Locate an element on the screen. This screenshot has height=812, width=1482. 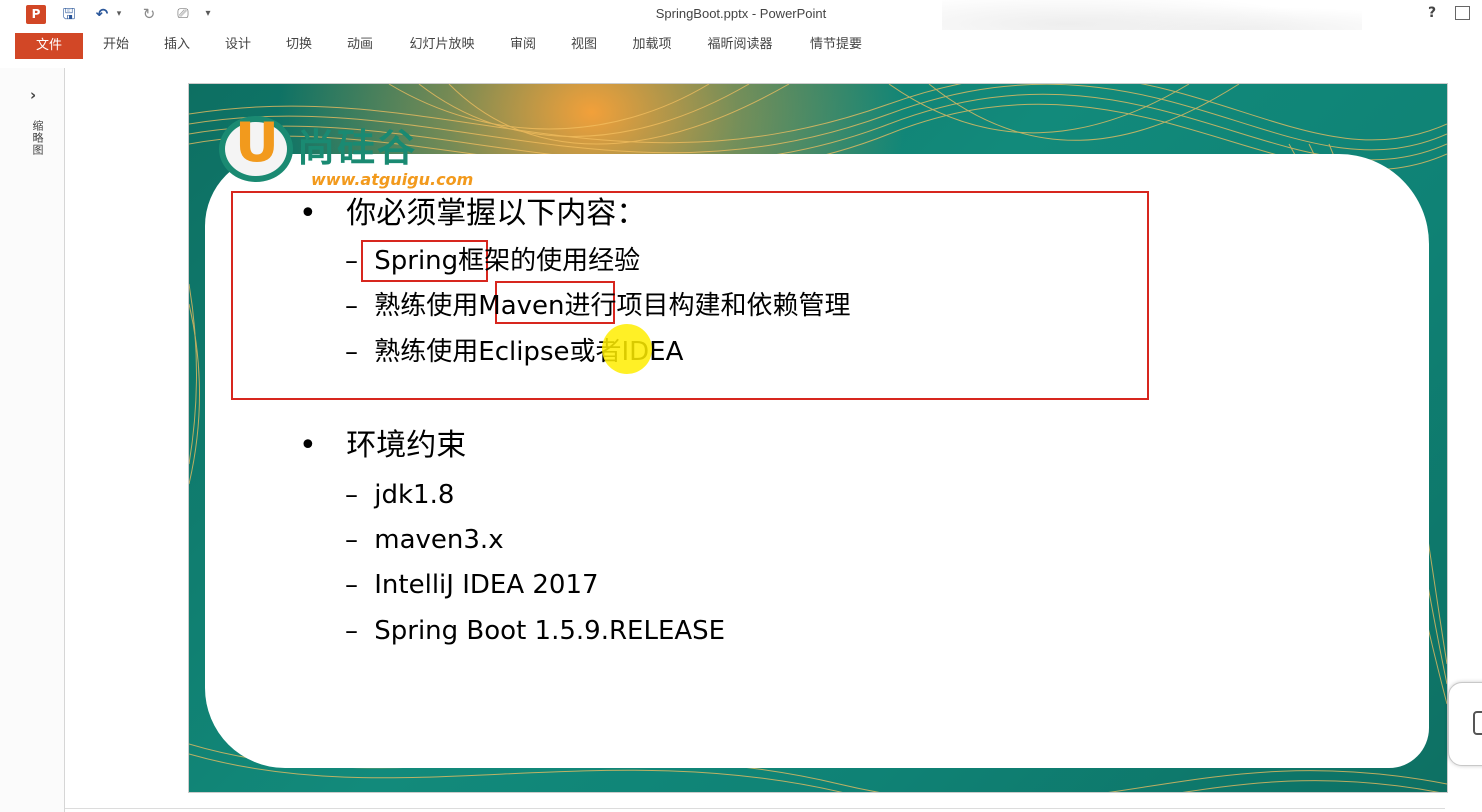
list-item: – 熟练使用Maven进行项目构建和依赖管理 is located at coordinates (598, 306).